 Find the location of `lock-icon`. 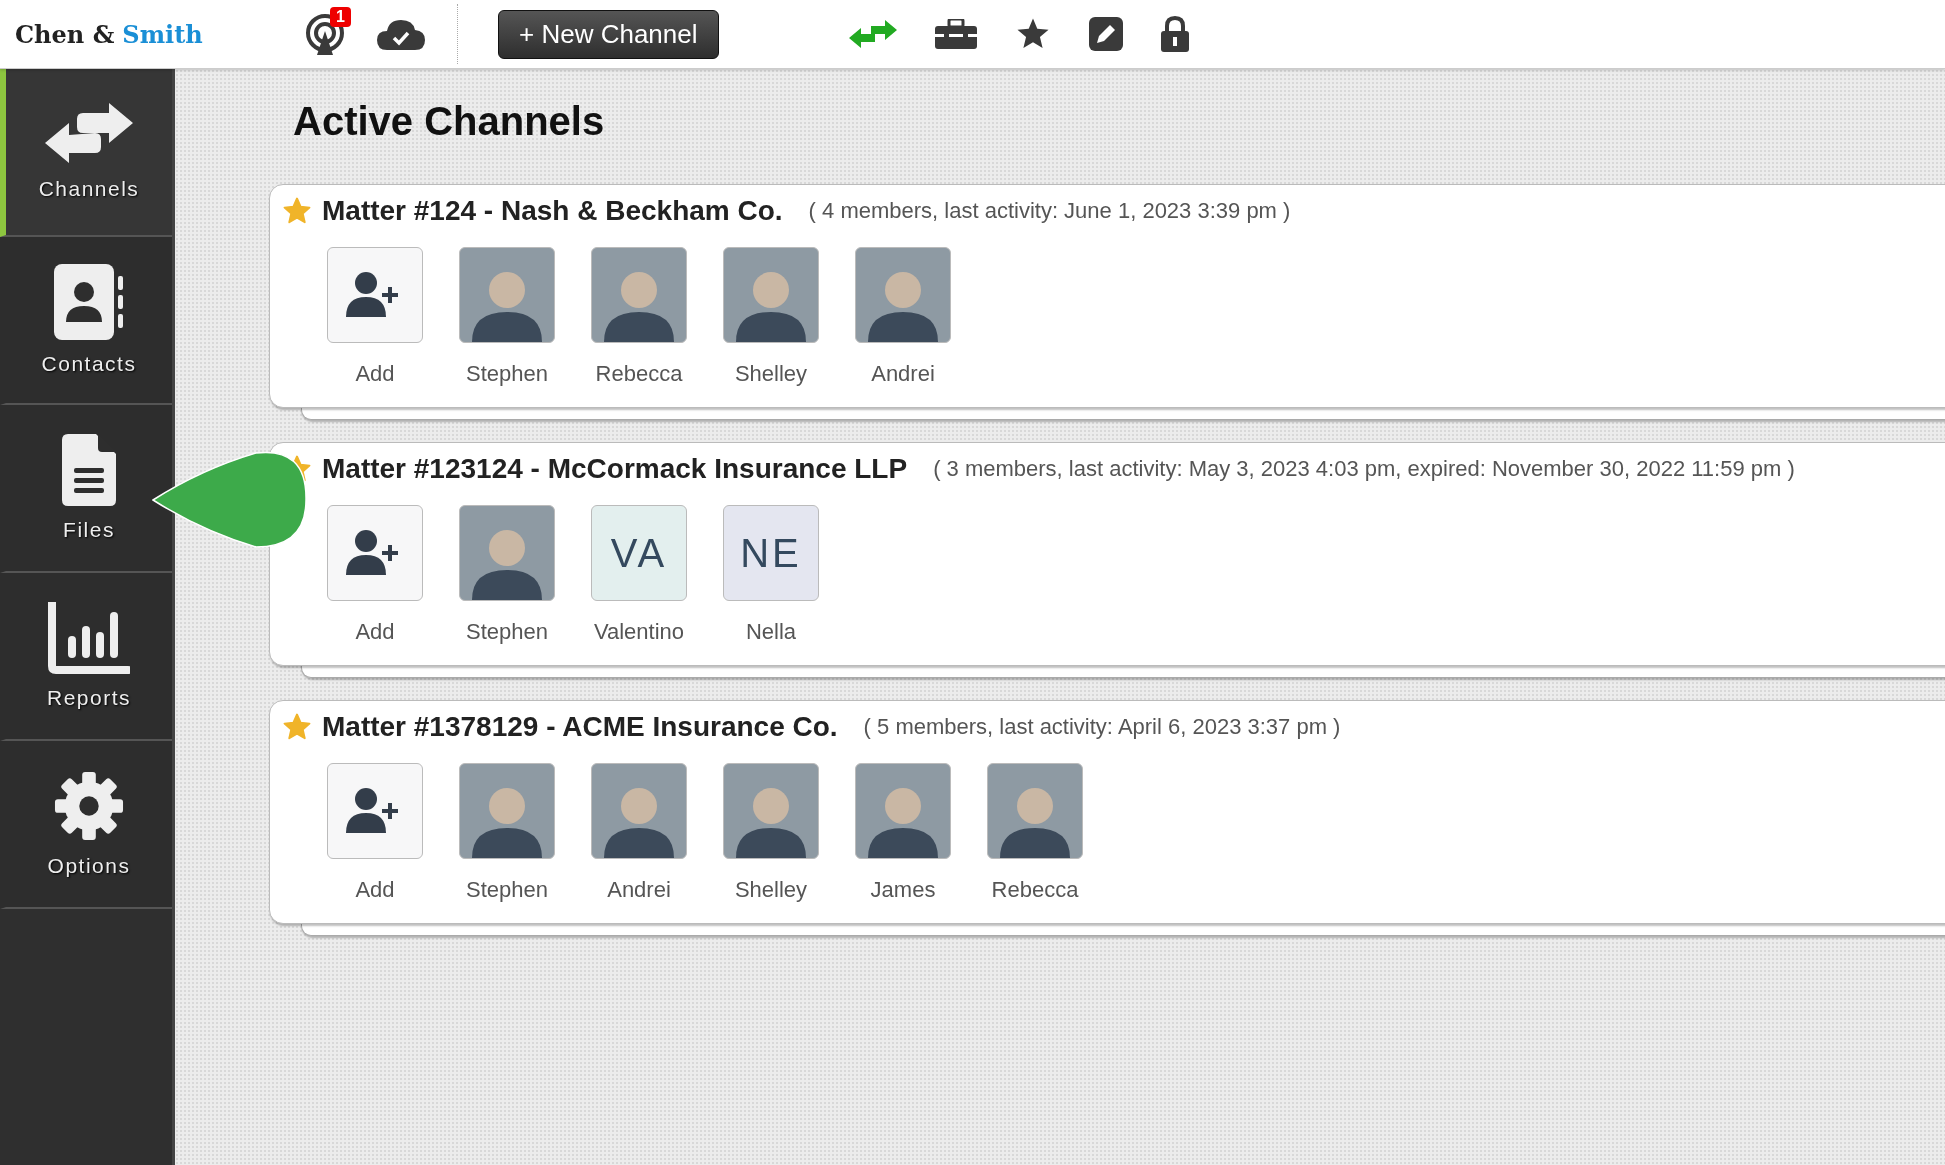

lock-icon is located at coordinates (1174, 34).